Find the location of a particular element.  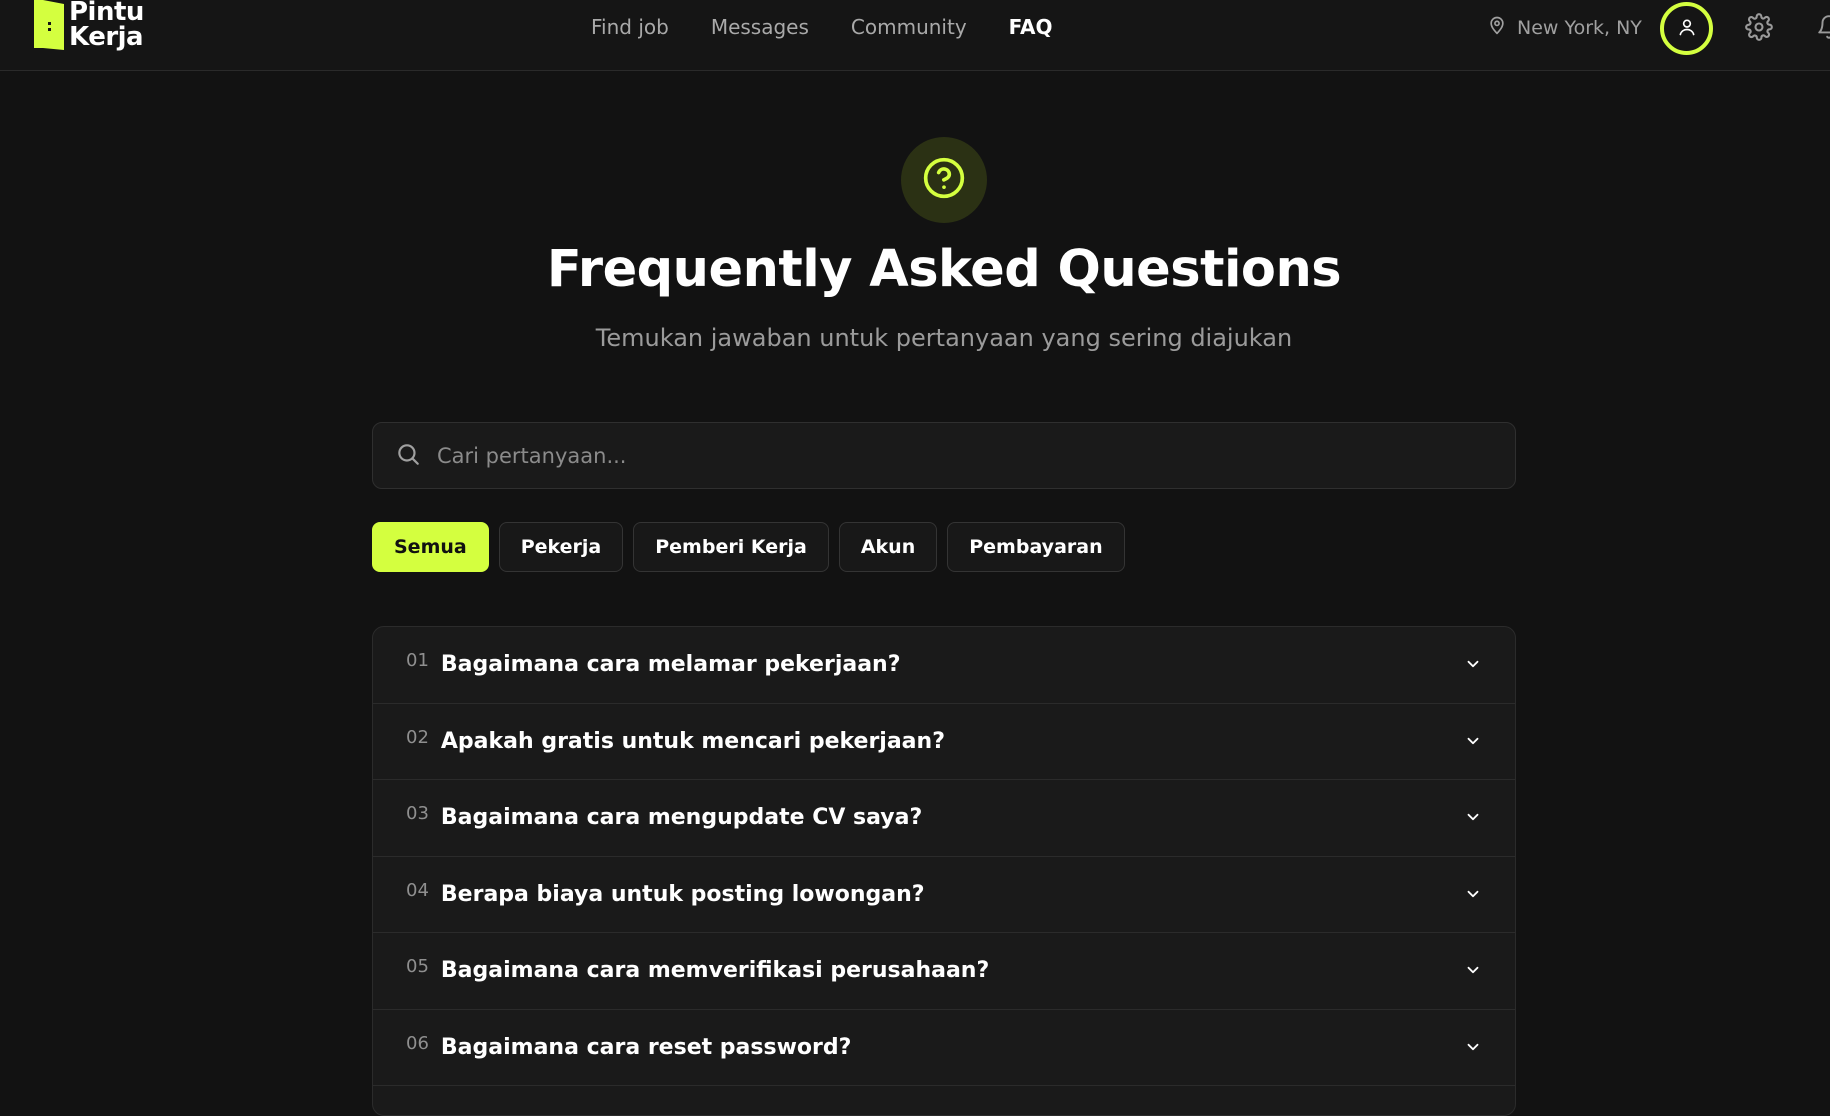

user-icon is located at coordinates (1687, 29).